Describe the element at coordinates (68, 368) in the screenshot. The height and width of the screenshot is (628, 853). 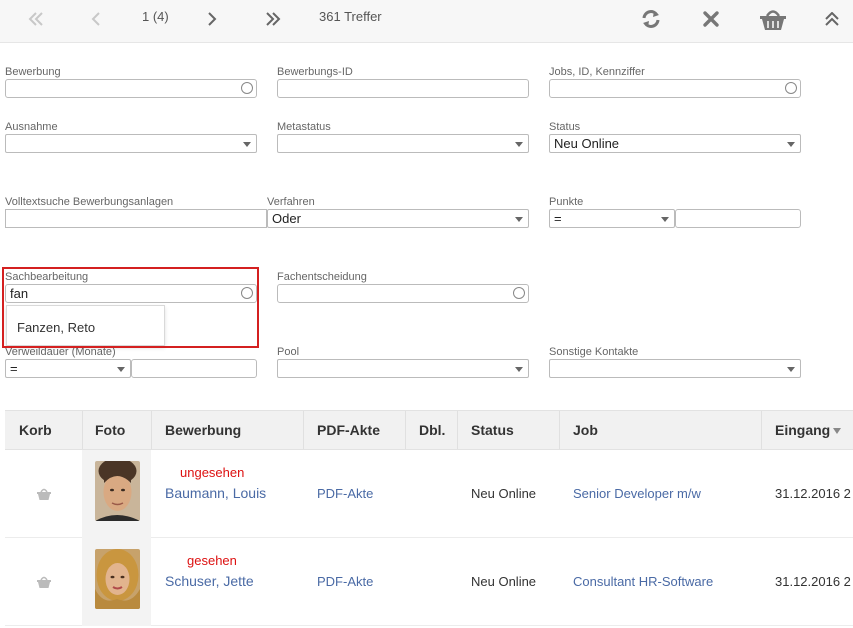
I see `verweildauer-operator-select: =` at that location.